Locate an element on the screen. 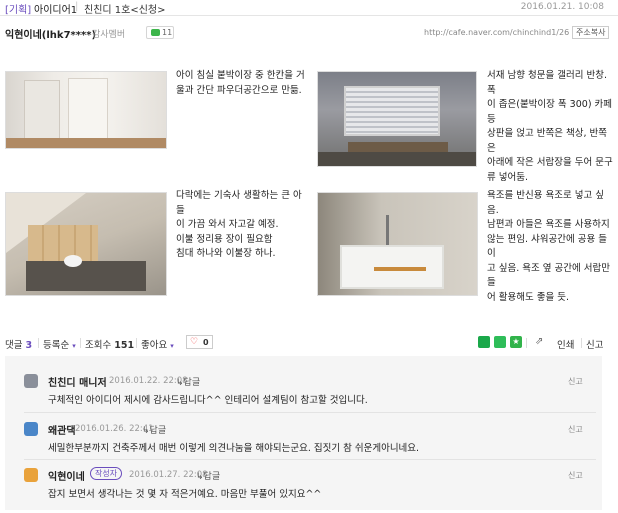 The height and width of the screenshot is (513, 618). shower-tap is located at coordinates (387, 230).